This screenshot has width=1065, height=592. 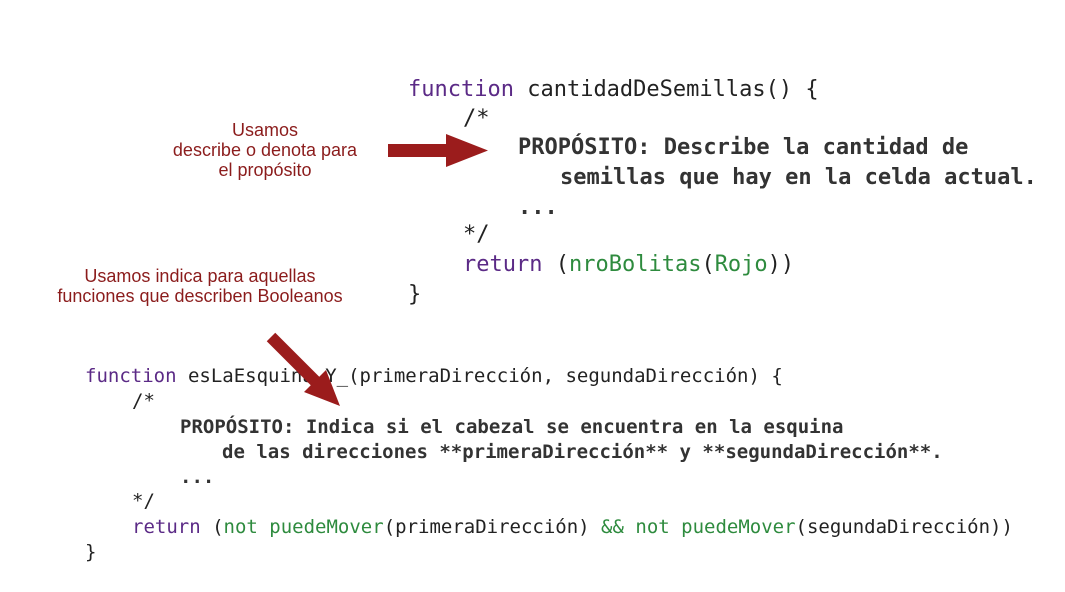 What do you see at coordinates (303, 369) in the screenshot?
I see `arrow-down-right-icon` at bounding box center [303, 369].